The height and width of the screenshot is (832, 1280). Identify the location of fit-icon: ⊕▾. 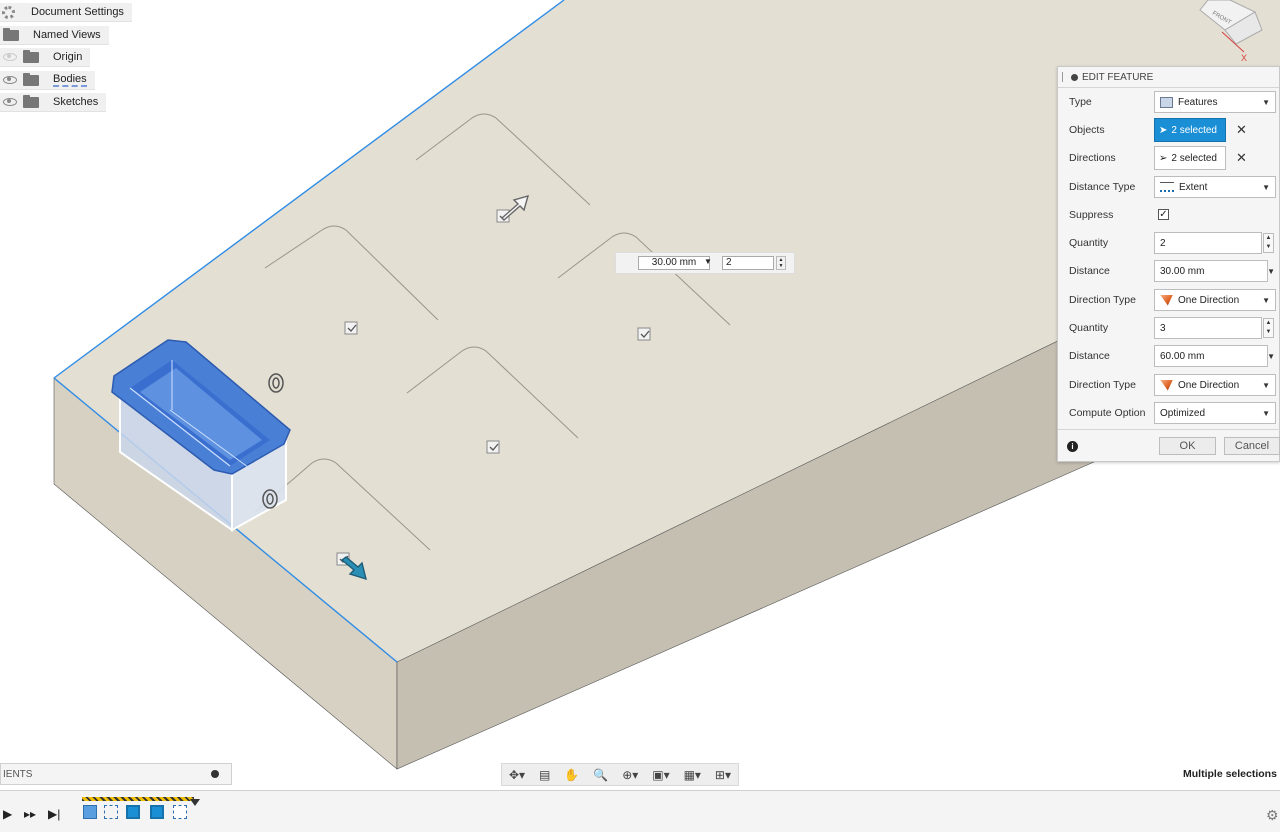
(630, 775).